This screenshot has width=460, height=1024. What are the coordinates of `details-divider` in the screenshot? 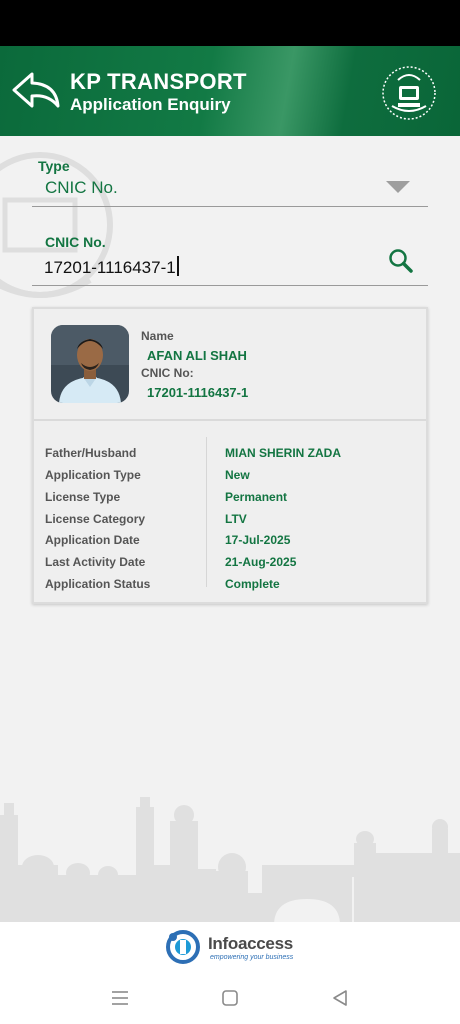 It's located at (206, 512).